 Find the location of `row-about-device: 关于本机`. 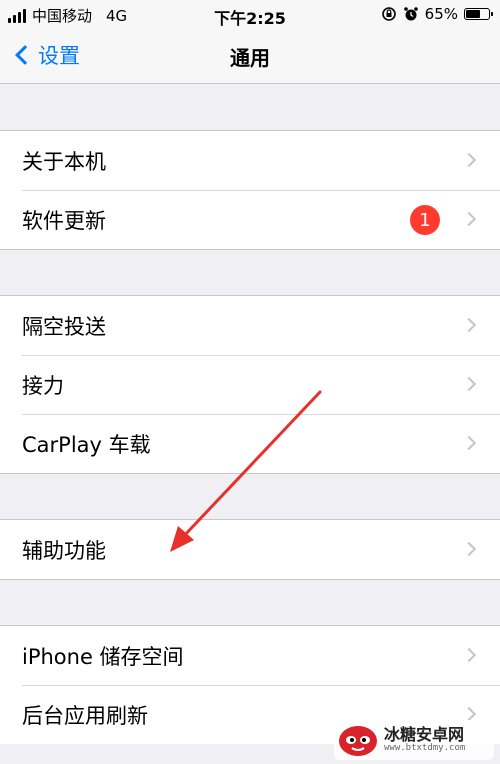

row-about-device: 关于本机 is located at coordinates (250, 160).